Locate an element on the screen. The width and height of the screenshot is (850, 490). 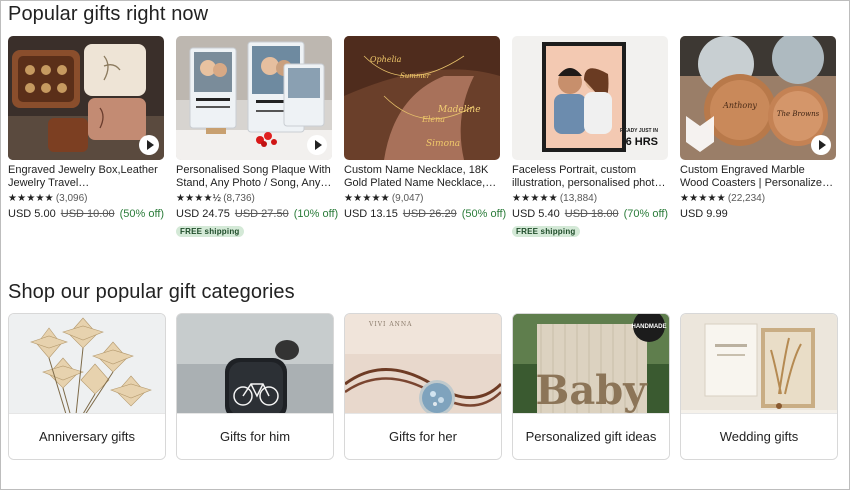
product-price: USD 24.75 USD 27.50 (10% off) is located at coordinates (257, 214).